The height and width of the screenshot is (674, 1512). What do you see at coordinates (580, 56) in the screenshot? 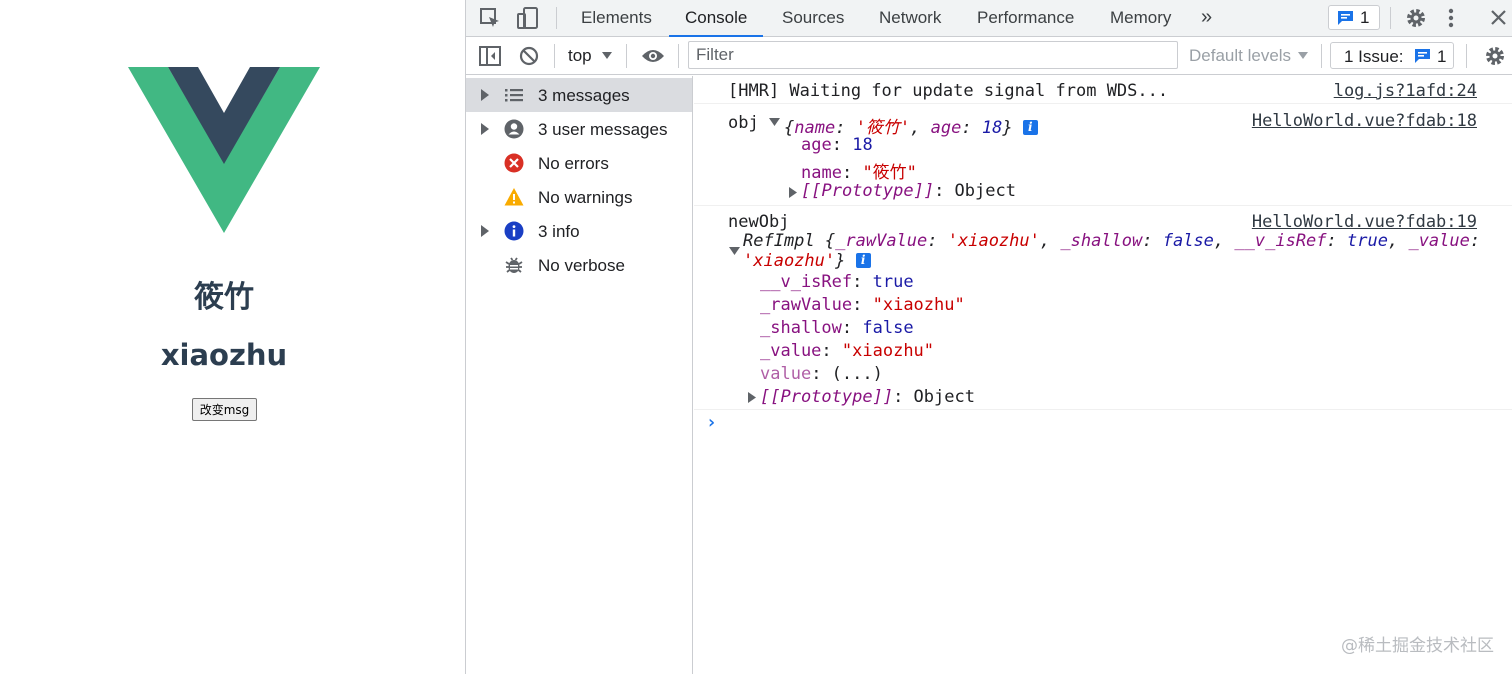
I see `context-selector: top` at bounding box center [580, 56].